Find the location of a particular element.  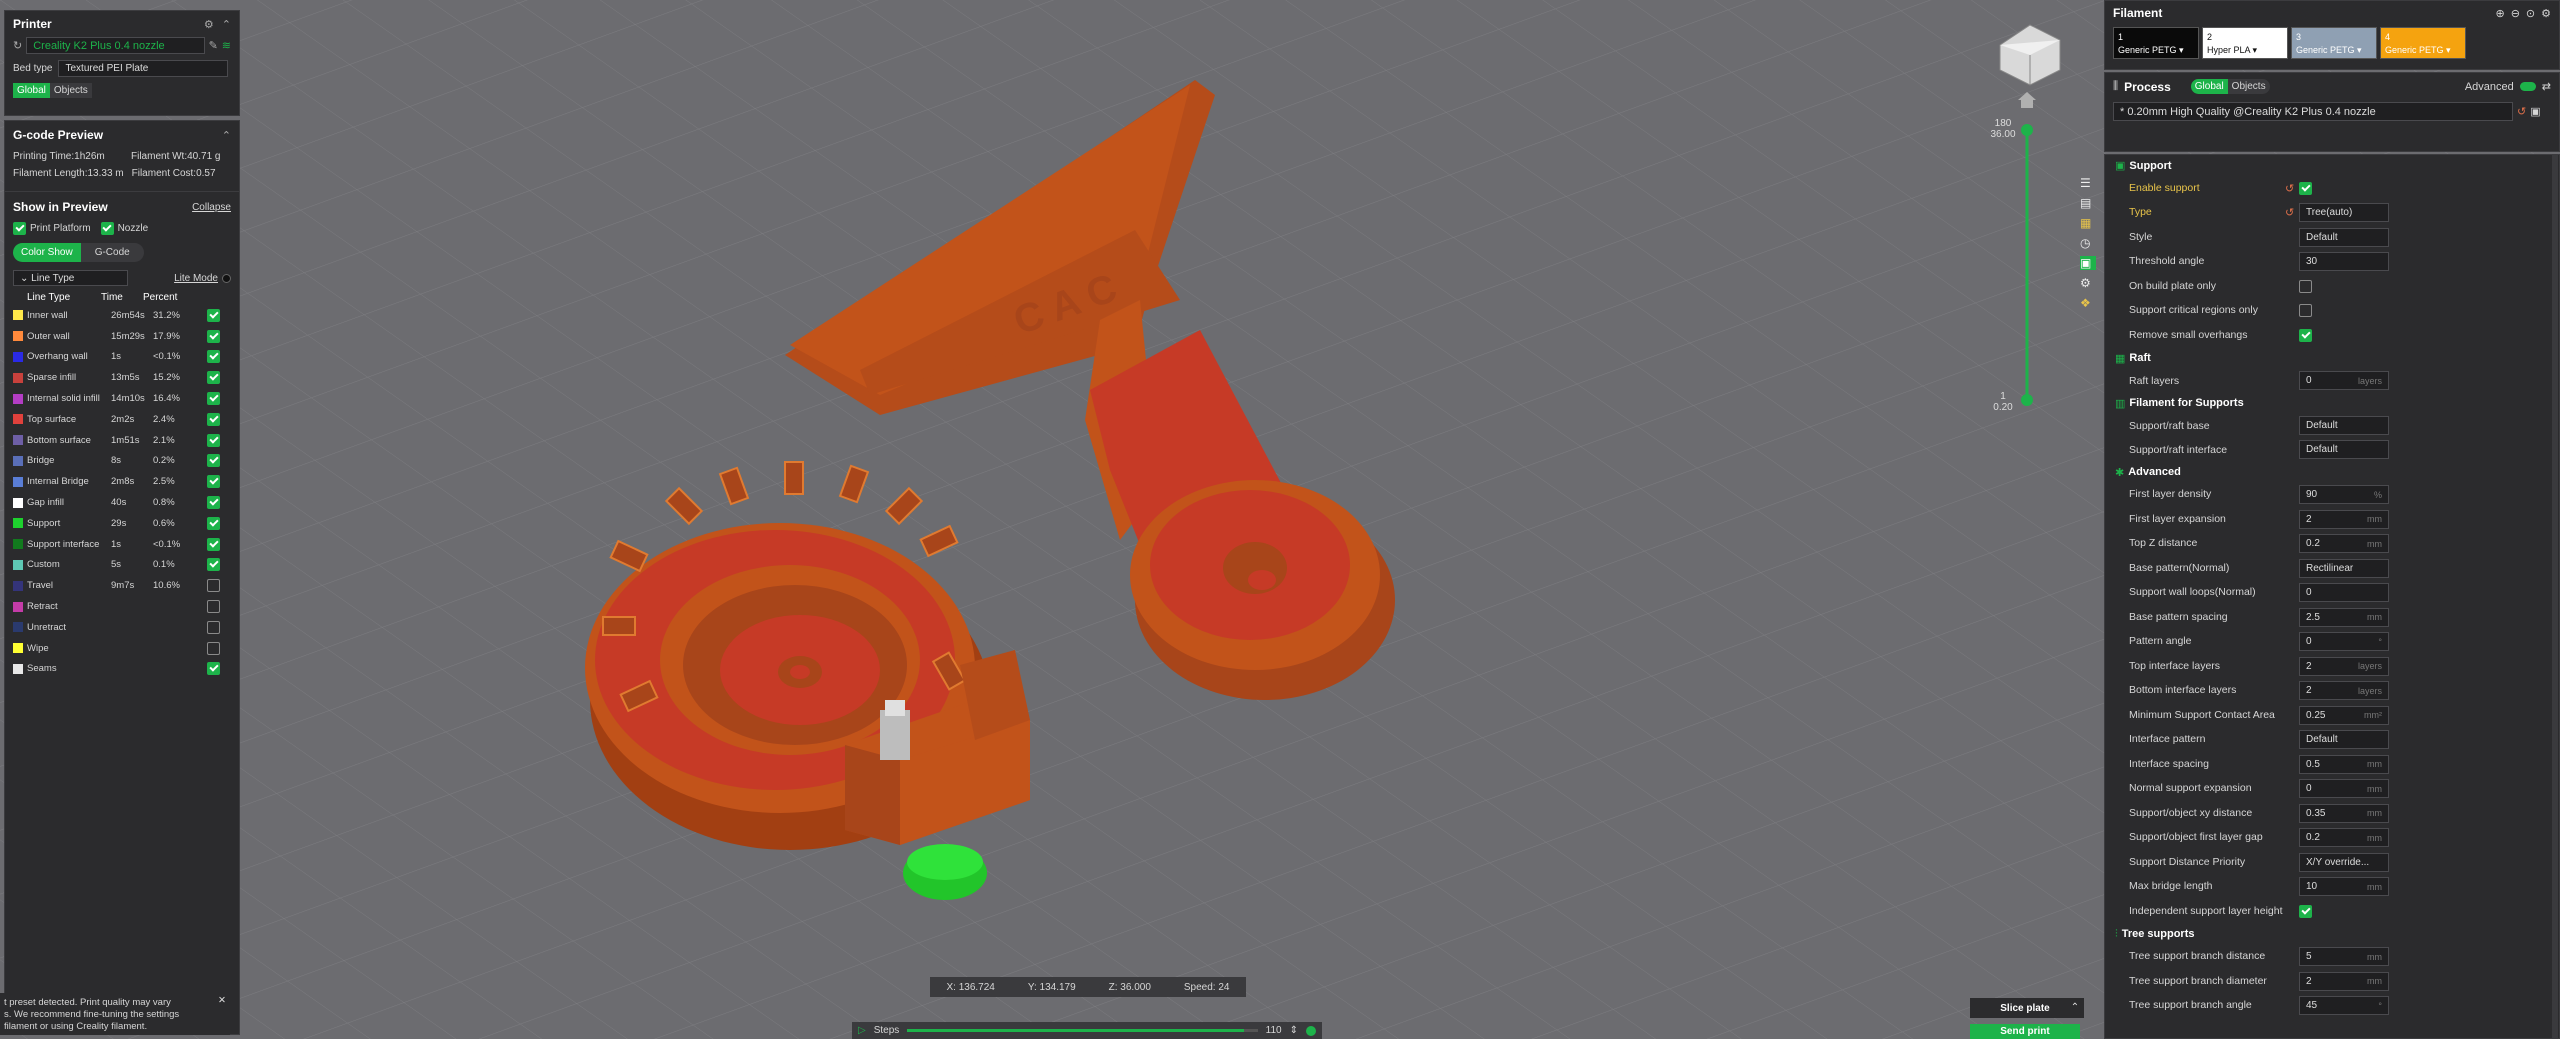

info-icon: ▦ is located at coordinates (2088, 223).